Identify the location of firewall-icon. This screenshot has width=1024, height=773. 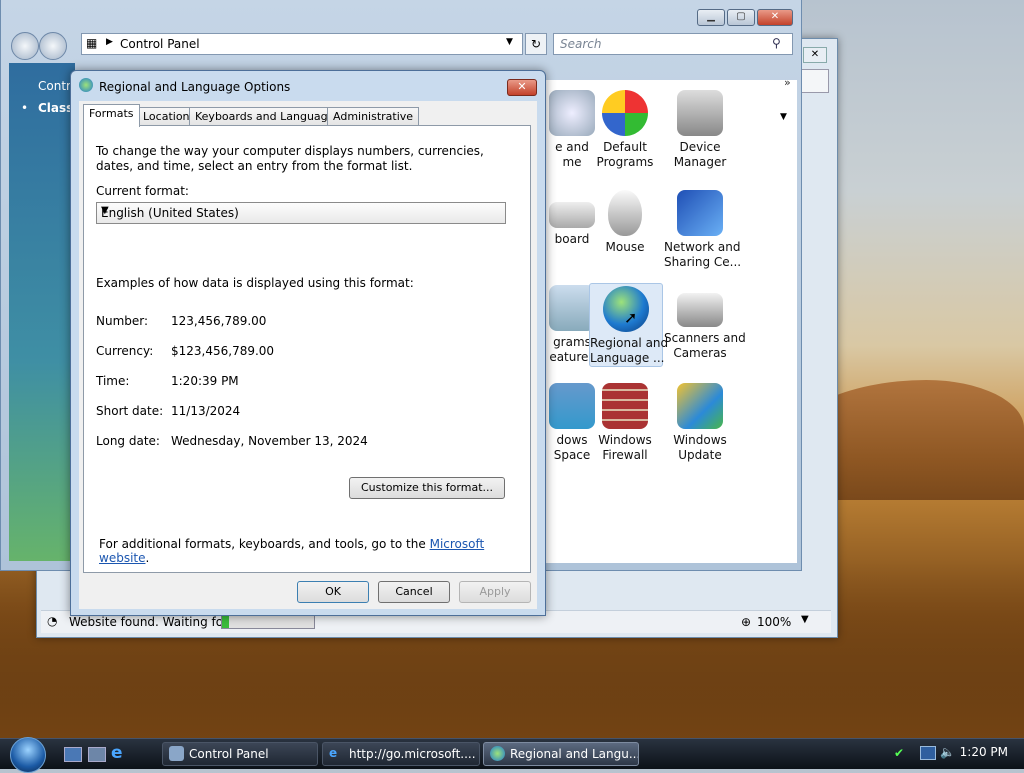
(625, 406).